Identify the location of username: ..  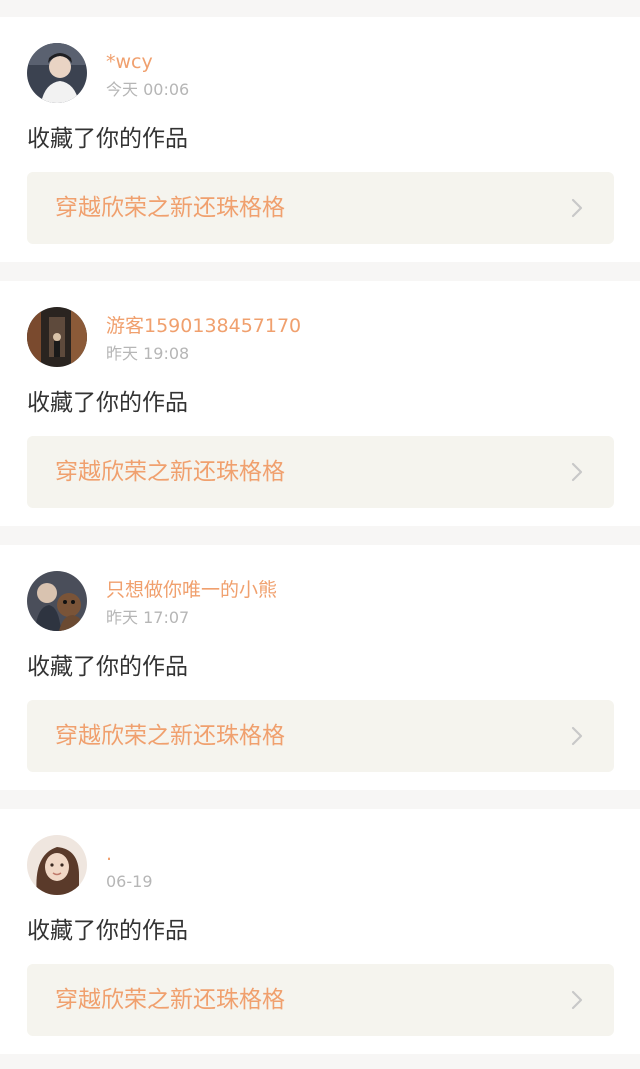
(109, 854).